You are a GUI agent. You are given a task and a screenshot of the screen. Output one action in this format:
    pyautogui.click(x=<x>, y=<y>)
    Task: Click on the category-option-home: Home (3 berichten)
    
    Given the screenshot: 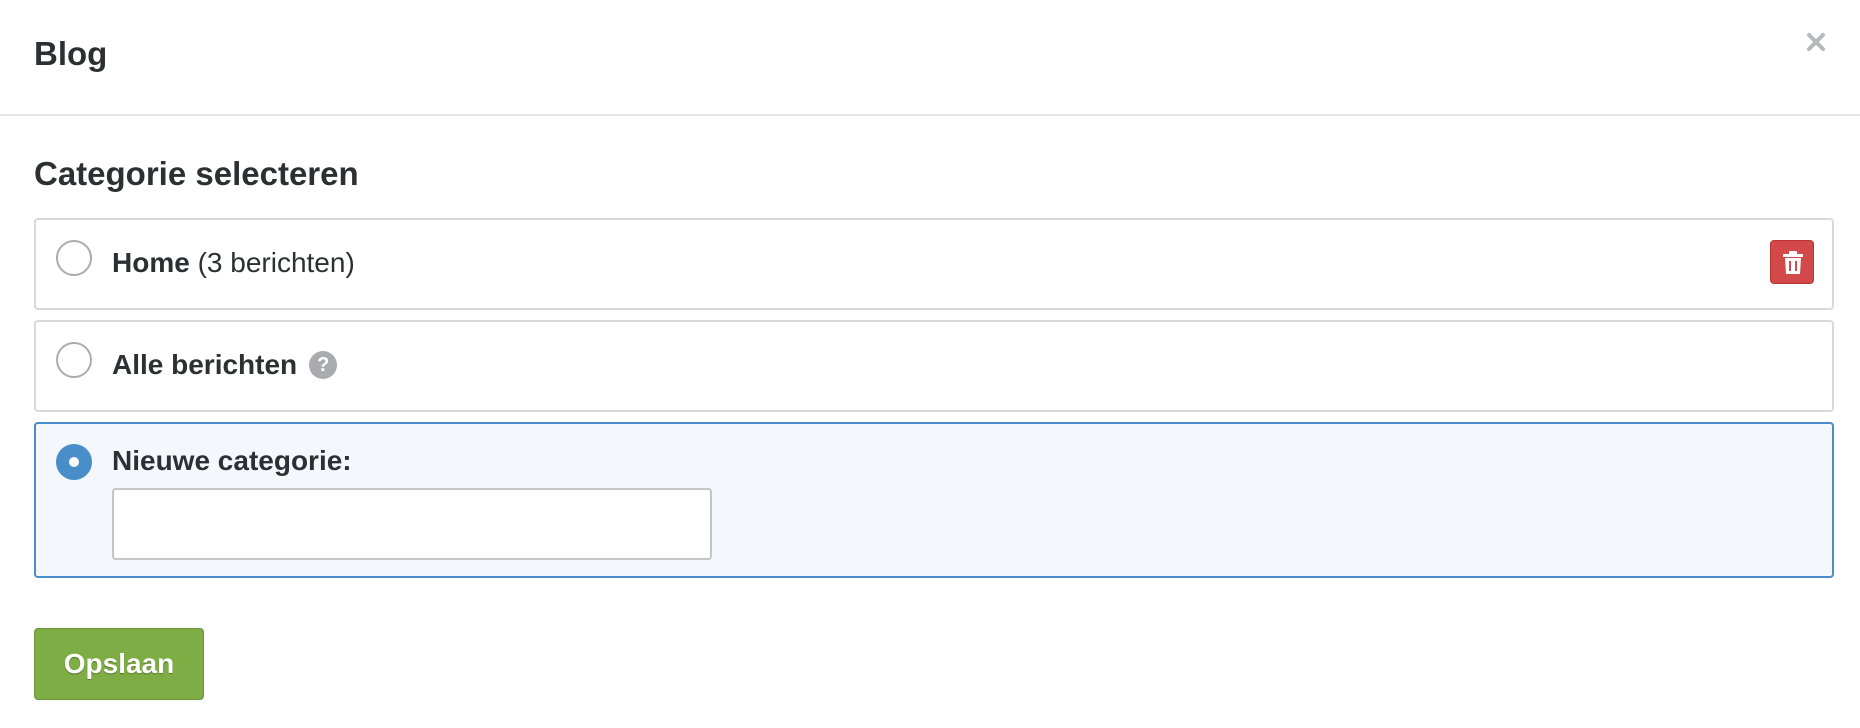 What is the action you would take?
    pyautogui.click(x=934, y=264)
    